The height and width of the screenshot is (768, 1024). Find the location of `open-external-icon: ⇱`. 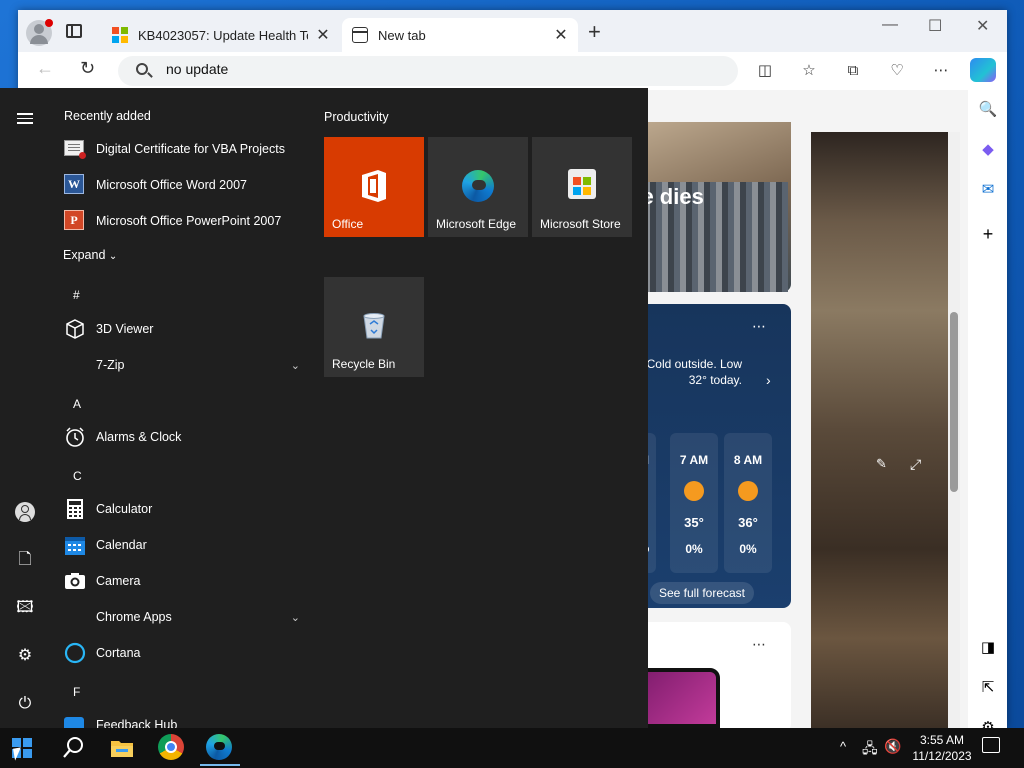

open-external-icon: ⇱ is located at coordinates (988, 688).